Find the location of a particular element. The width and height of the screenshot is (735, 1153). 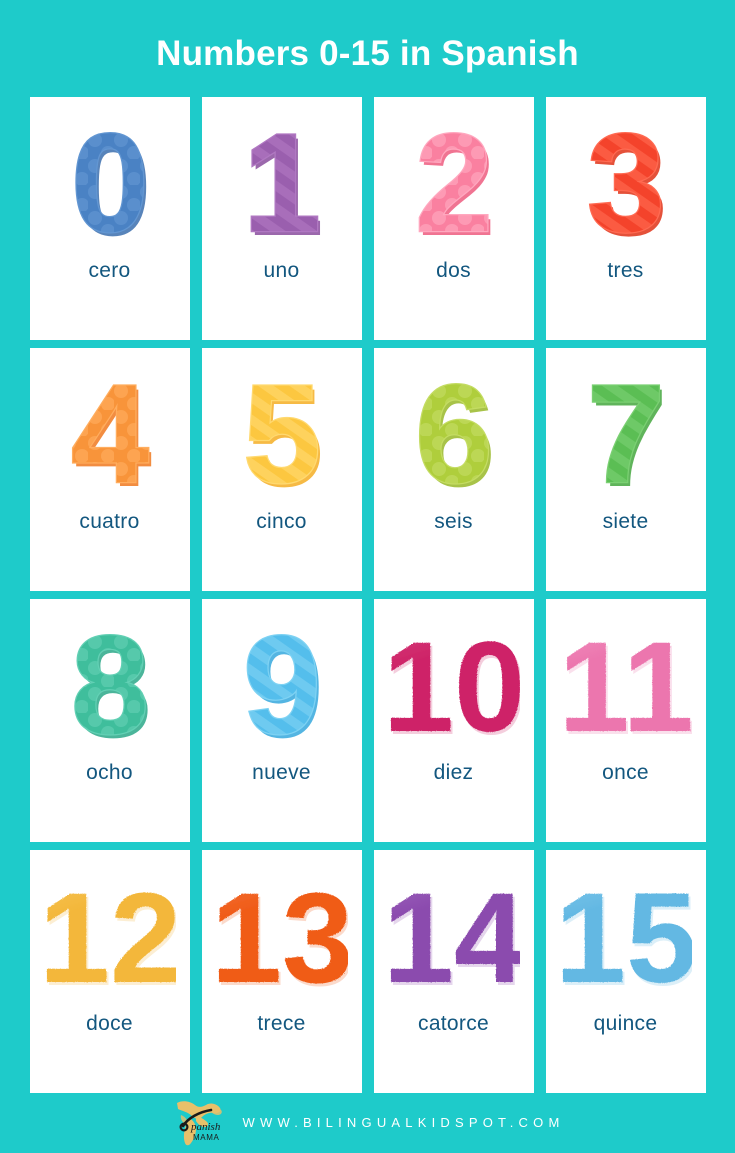

number-figure: 44 is located at coordinates (110, 429).